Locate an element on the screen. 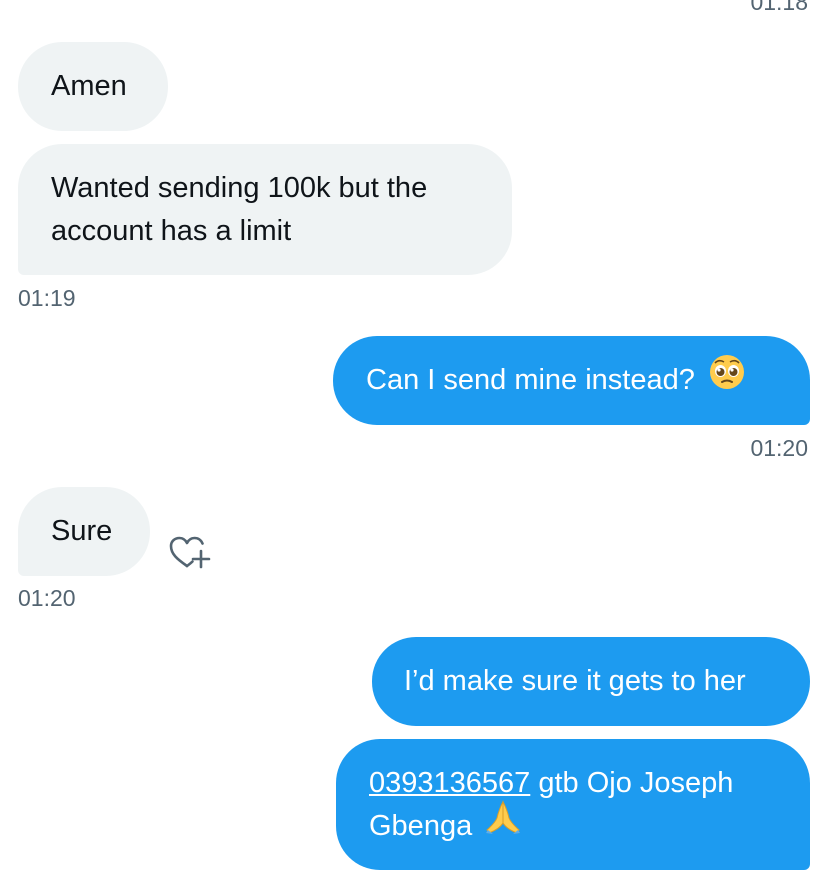 The height and width of the screenshot is (876, 827). message-text: Wanted sending 100k but the is located at coordinates (239, 188).